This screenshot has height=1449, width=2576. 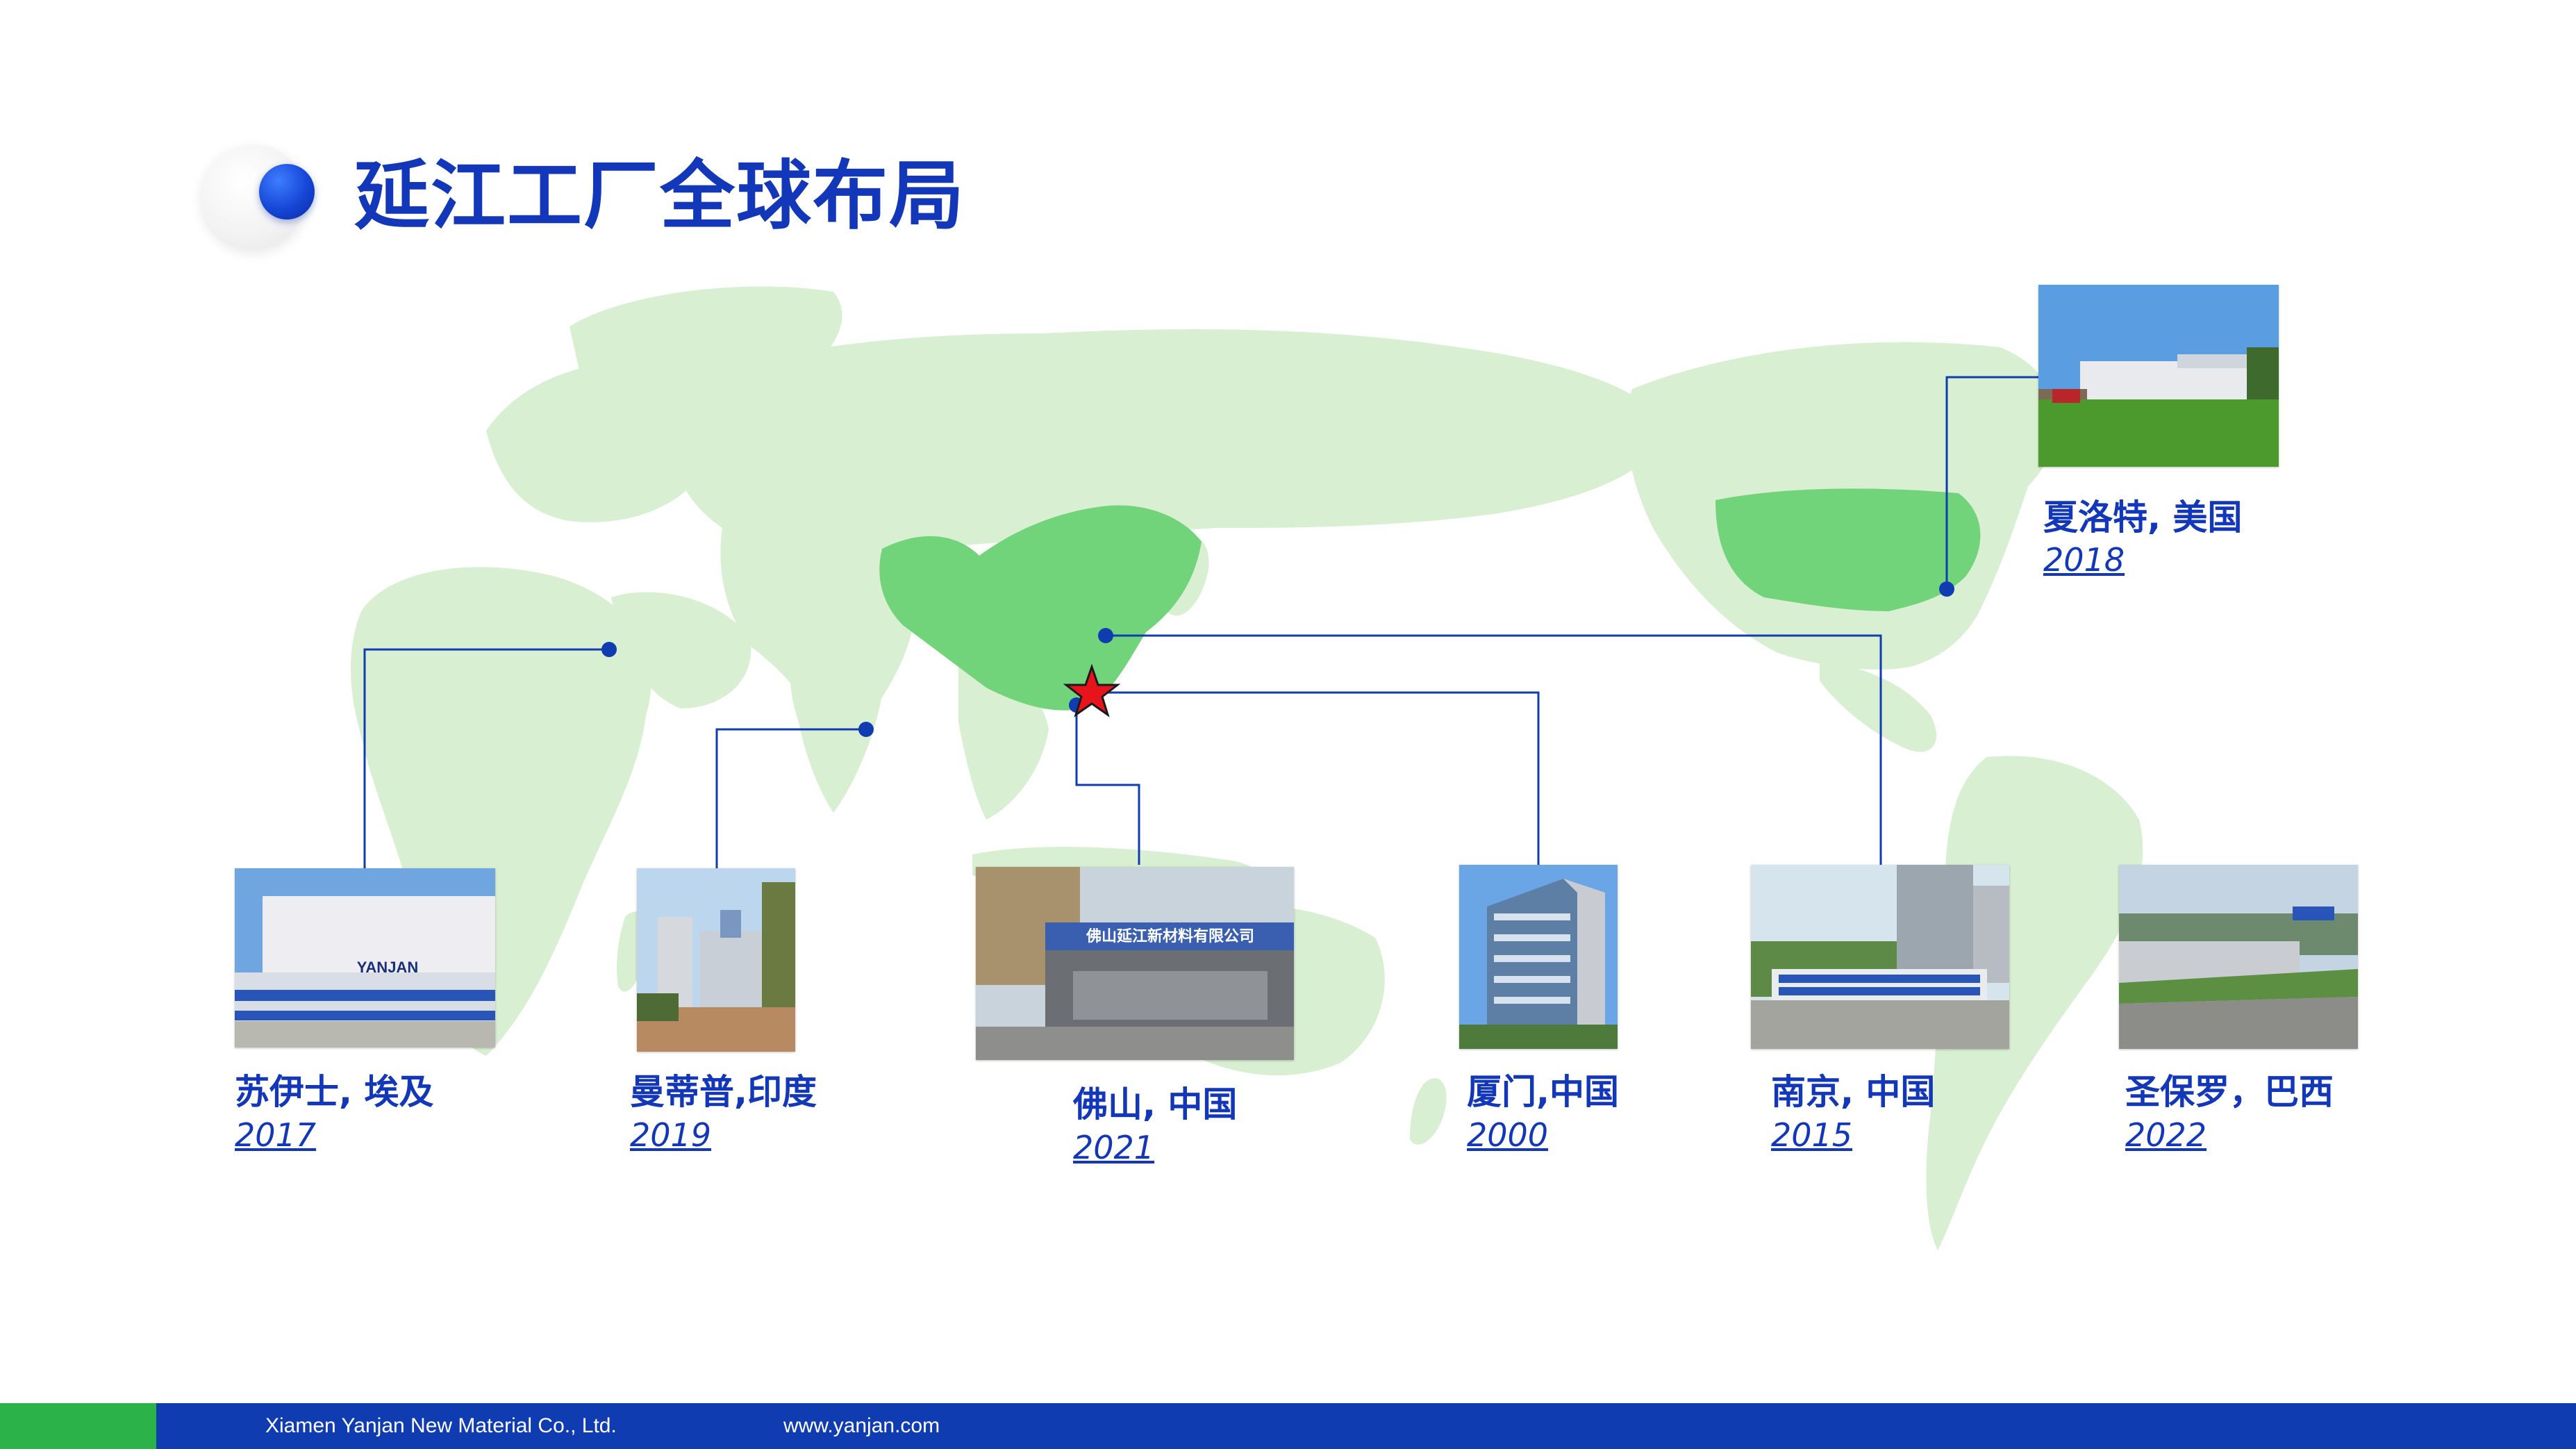 I want to click on location-name-nanjing: 南京, 中国, so click(x=1853, y=1092).